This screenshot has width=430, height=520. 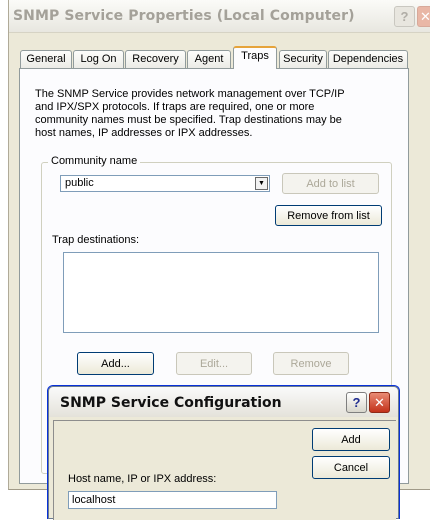 What do you see at coordinates (330, 183) in the screenshot?
I see `add-to-list-button: Add to list` at bounding box center [330, 183].